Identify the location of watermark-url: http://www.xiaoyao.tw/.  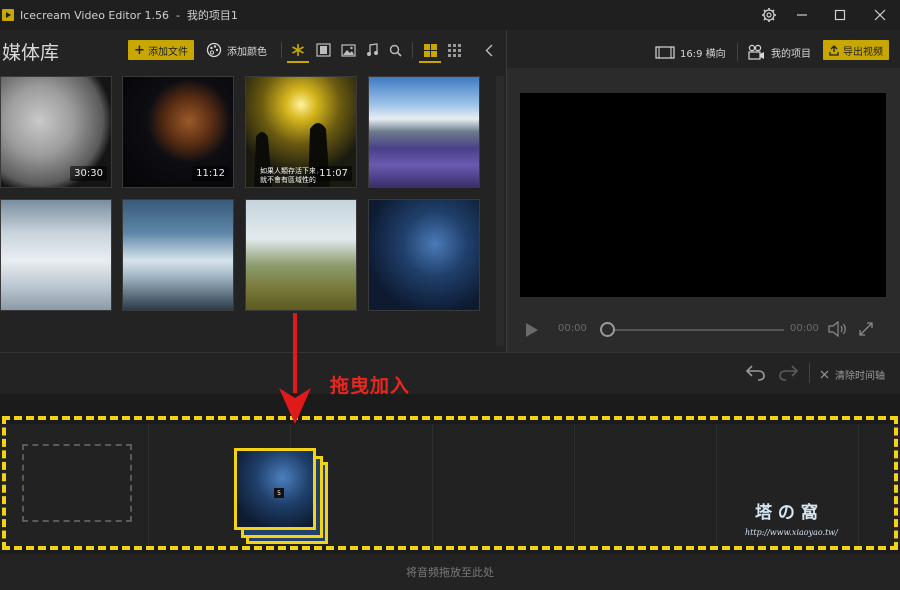
(791, 532).